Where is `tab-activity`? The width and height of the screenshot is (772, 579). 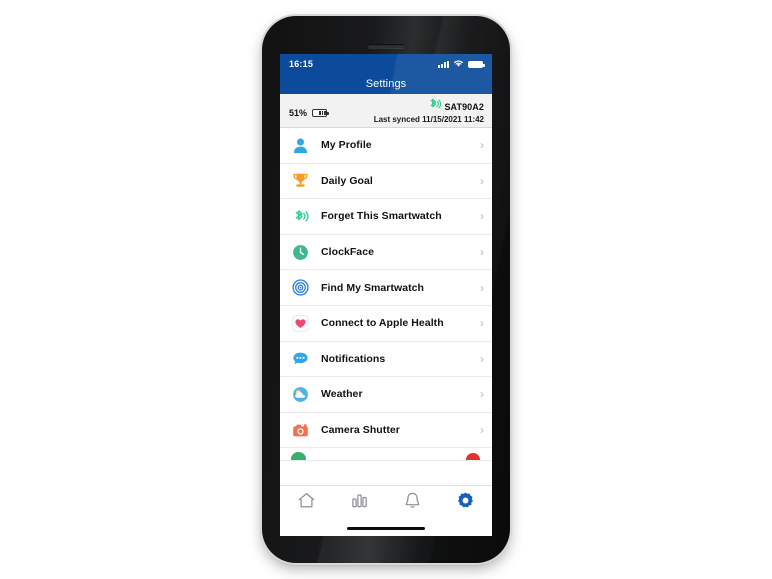 tab-activity is located at coordinates (359, 503).